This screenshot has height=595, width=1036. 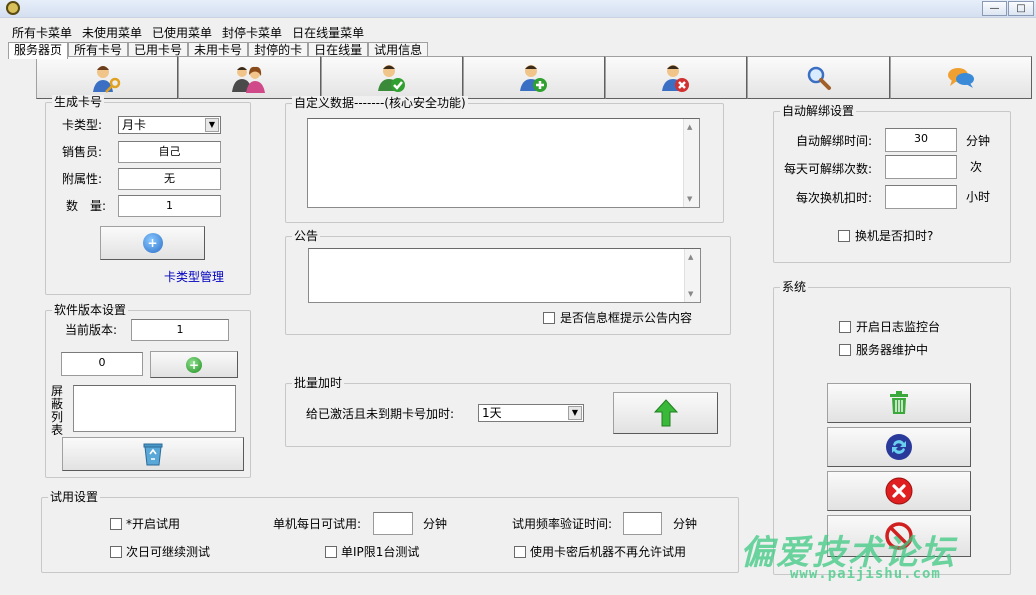 I want to click on attr-input: 无, so click(x=169, y=179).